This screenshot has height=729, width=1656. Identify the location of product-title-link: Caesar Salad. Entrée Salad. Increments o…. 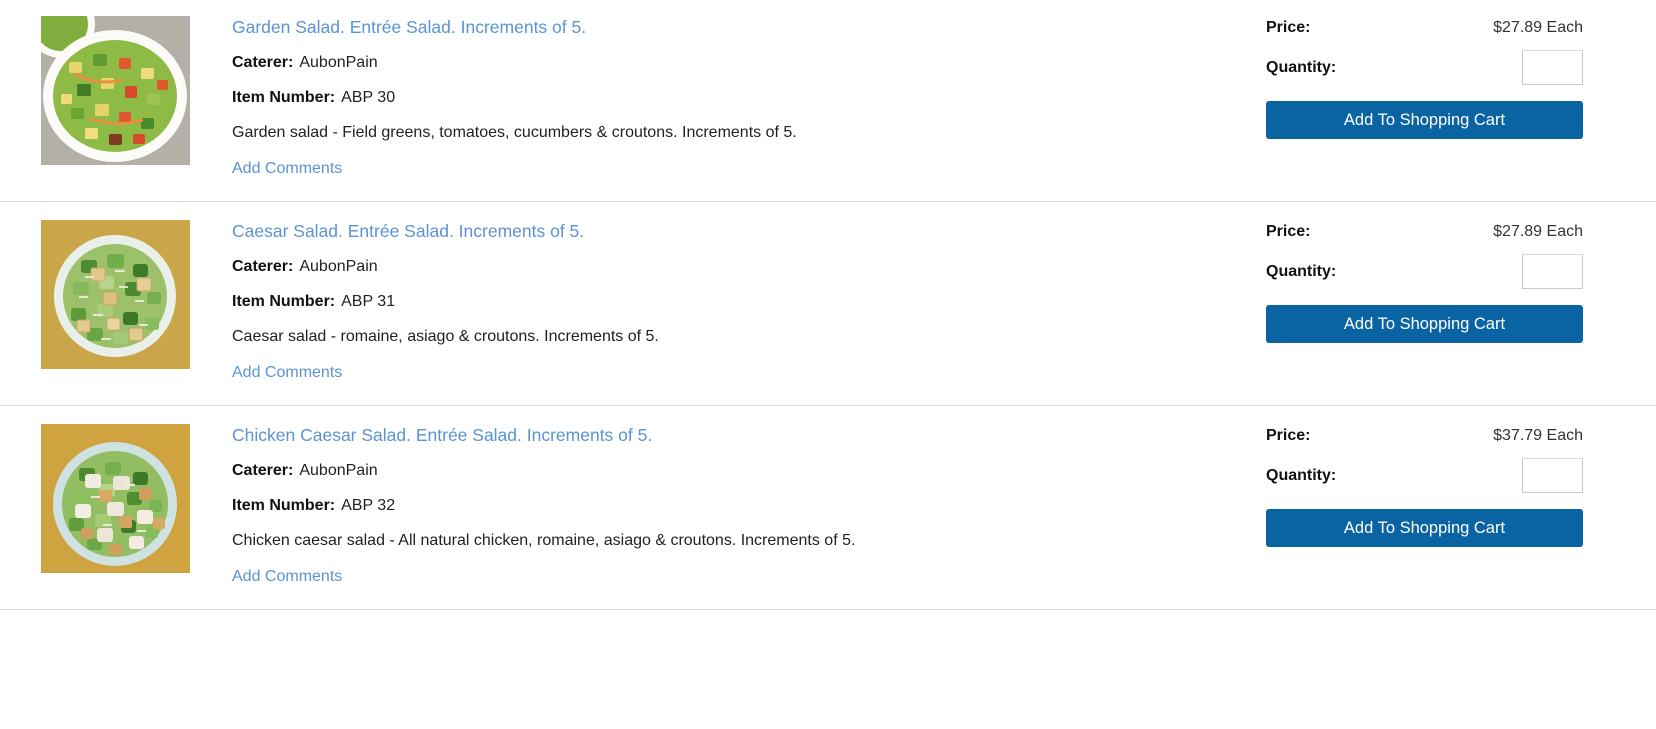
(408, 231).